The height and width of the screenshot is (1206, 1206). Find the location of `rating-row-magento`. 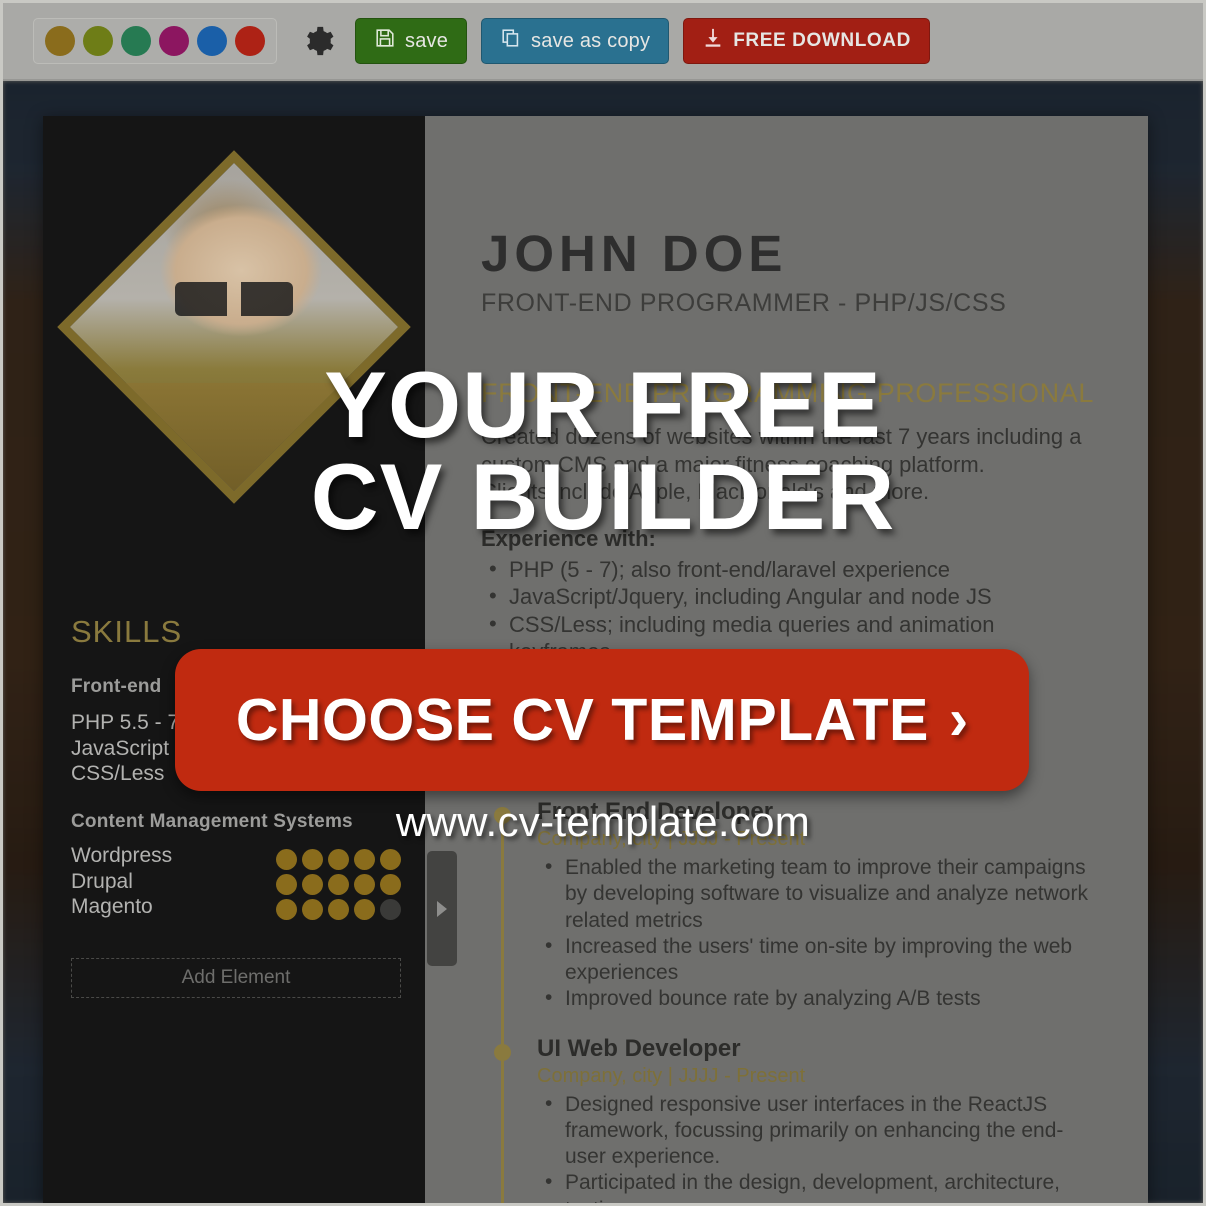

rating-row-magento is located at coordinates (338, 909).